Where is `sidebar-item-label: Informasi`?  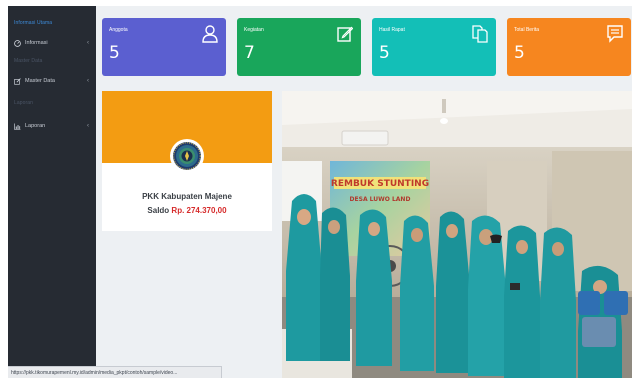 sidebar-item-label: Informasi is located at coordinates (36, 43).